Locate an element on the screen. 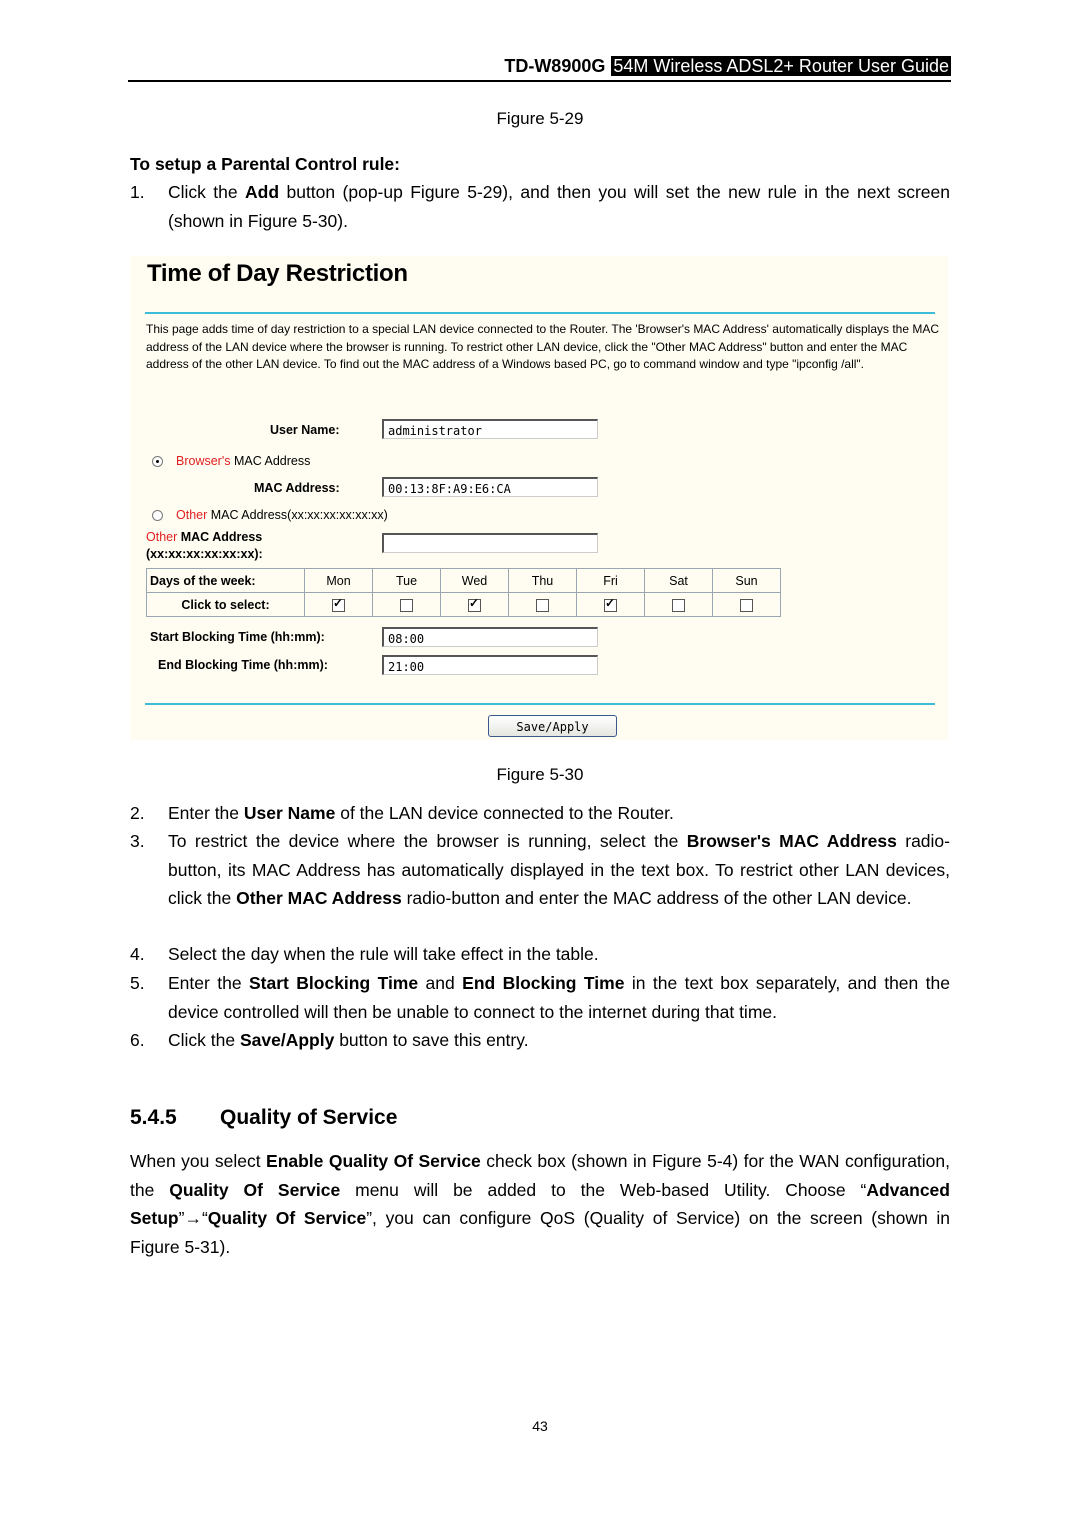 The height and width of the screenshot is (1527, 1080). setup-heading: To setup a Parental Control rule: is located at coordinates (265, 164).